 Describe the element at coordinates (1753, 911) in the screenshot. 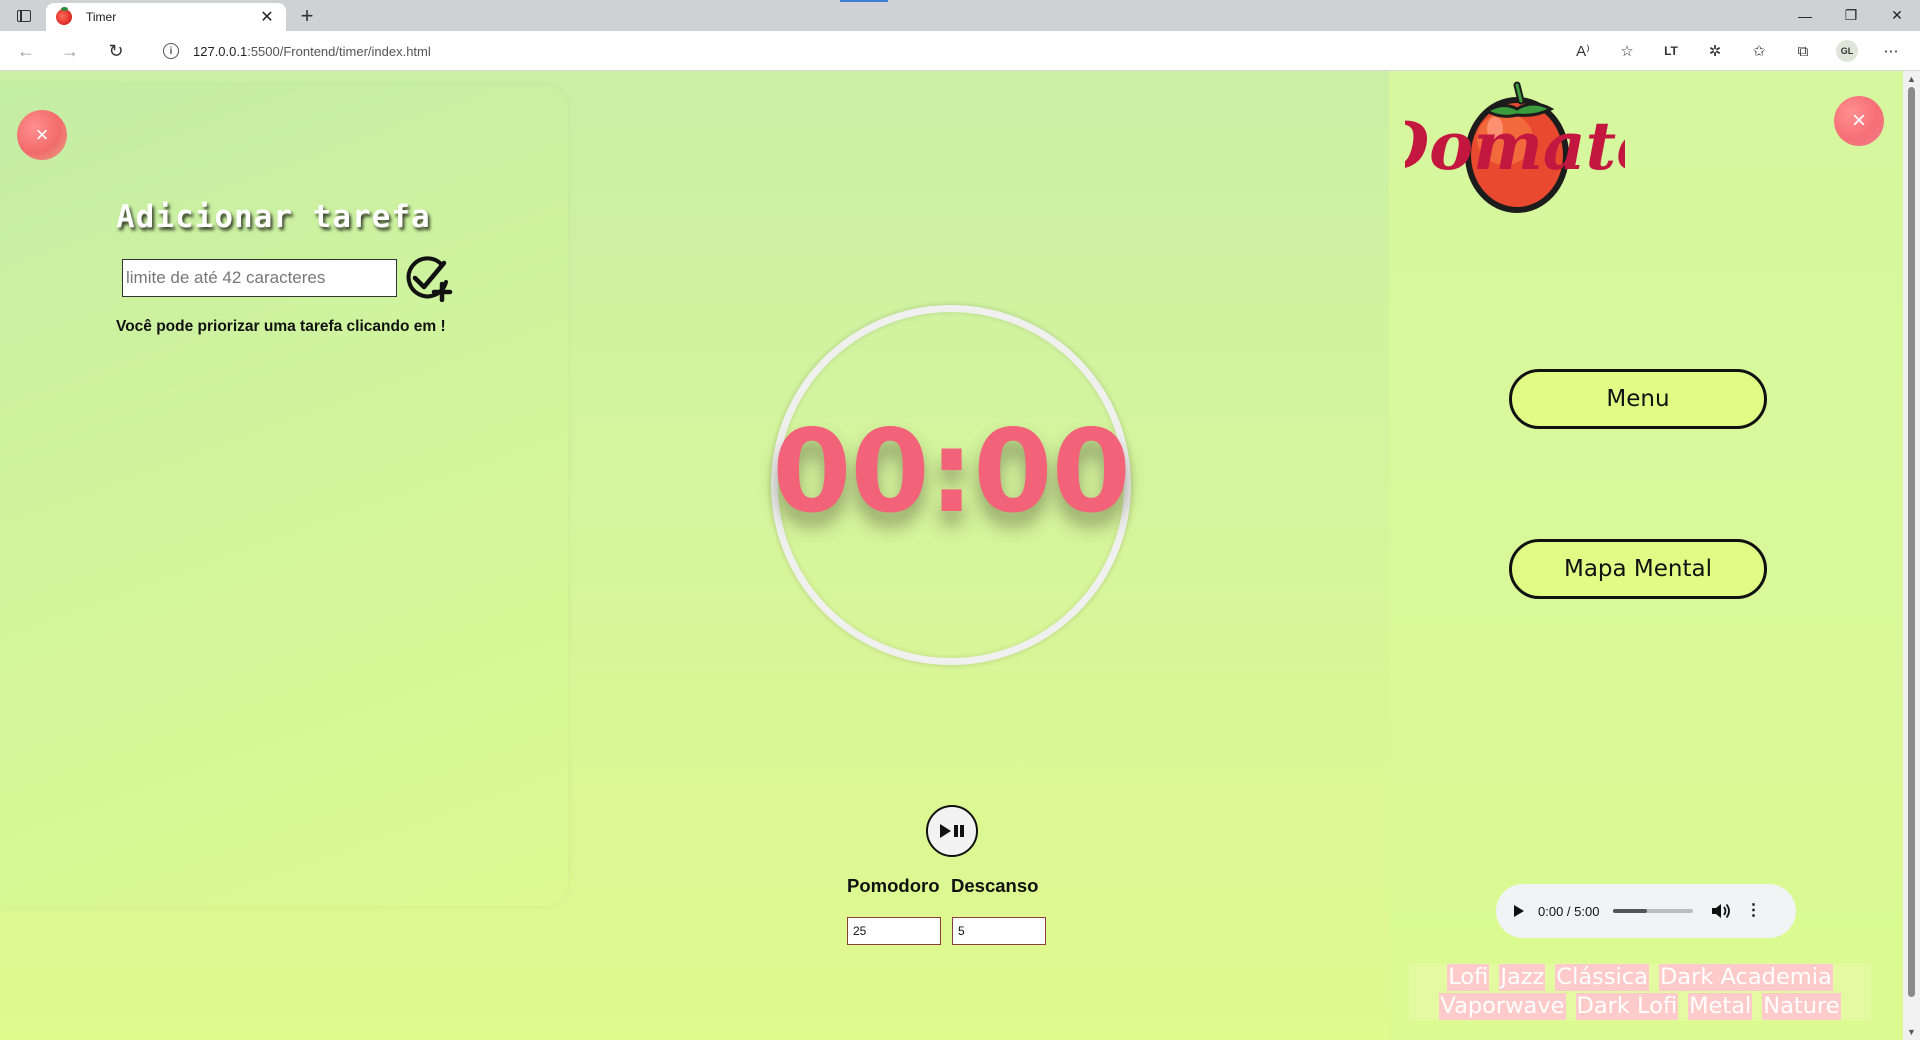

I see `audio-more-icon: ⋮` at that location.